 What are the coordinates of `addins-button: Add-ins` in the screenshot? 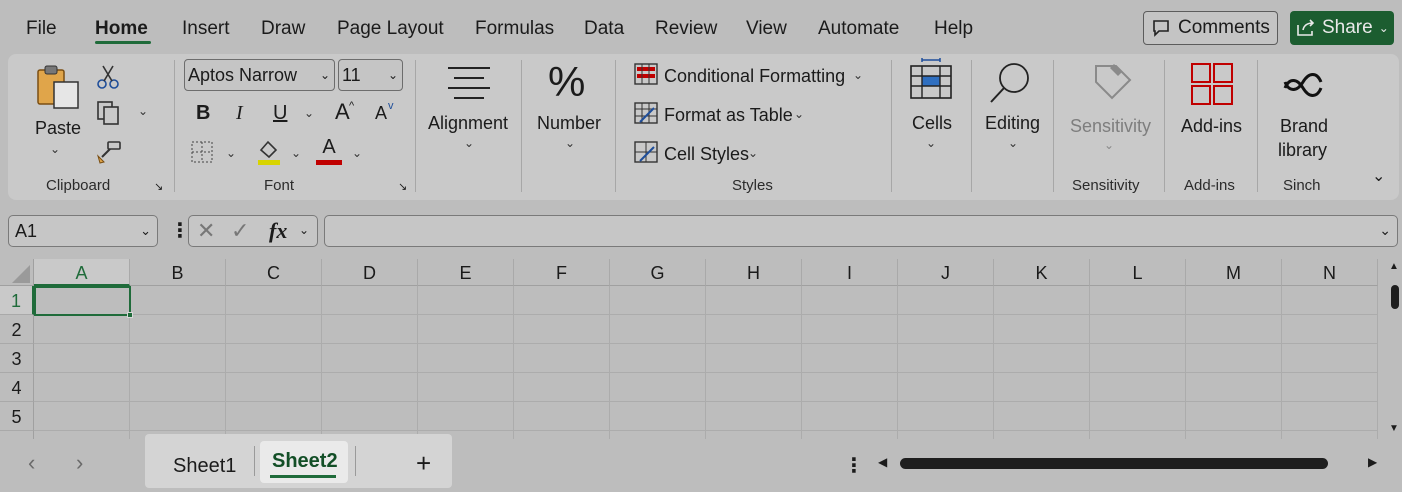 It's located at (1211, 126).